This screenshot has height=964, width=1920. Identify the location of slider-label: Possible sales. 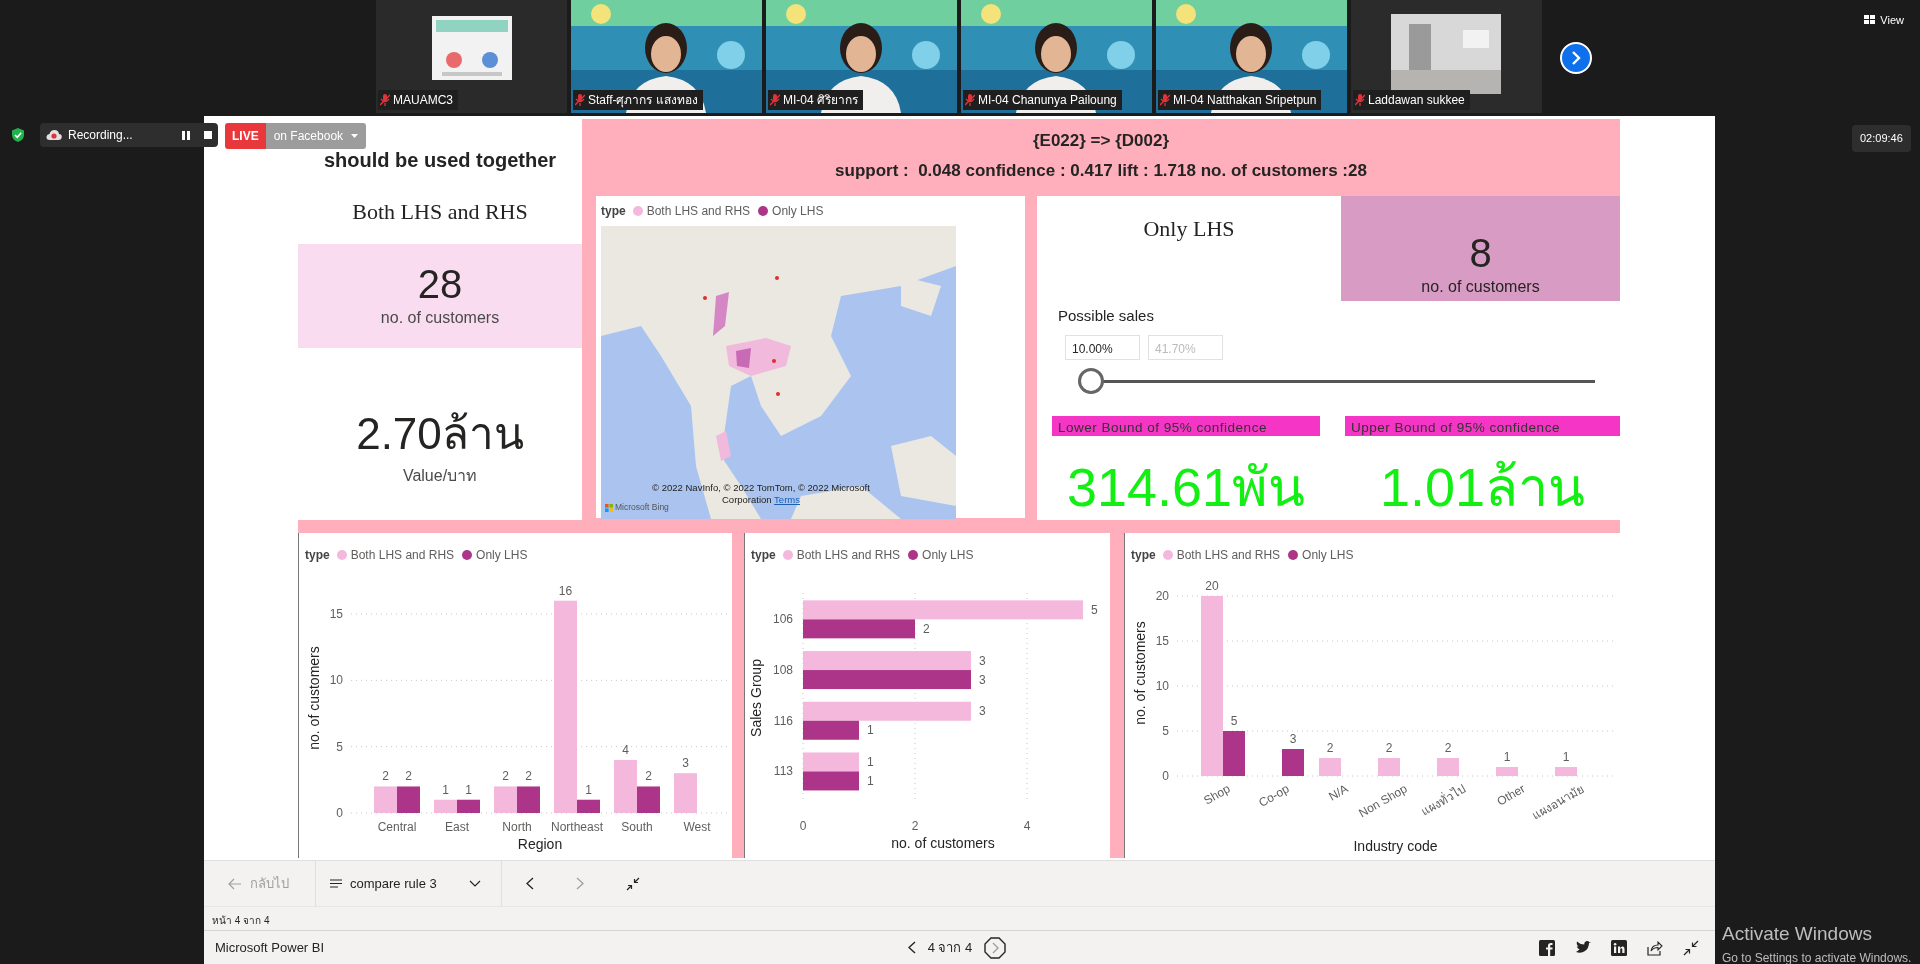
(1106, 316).